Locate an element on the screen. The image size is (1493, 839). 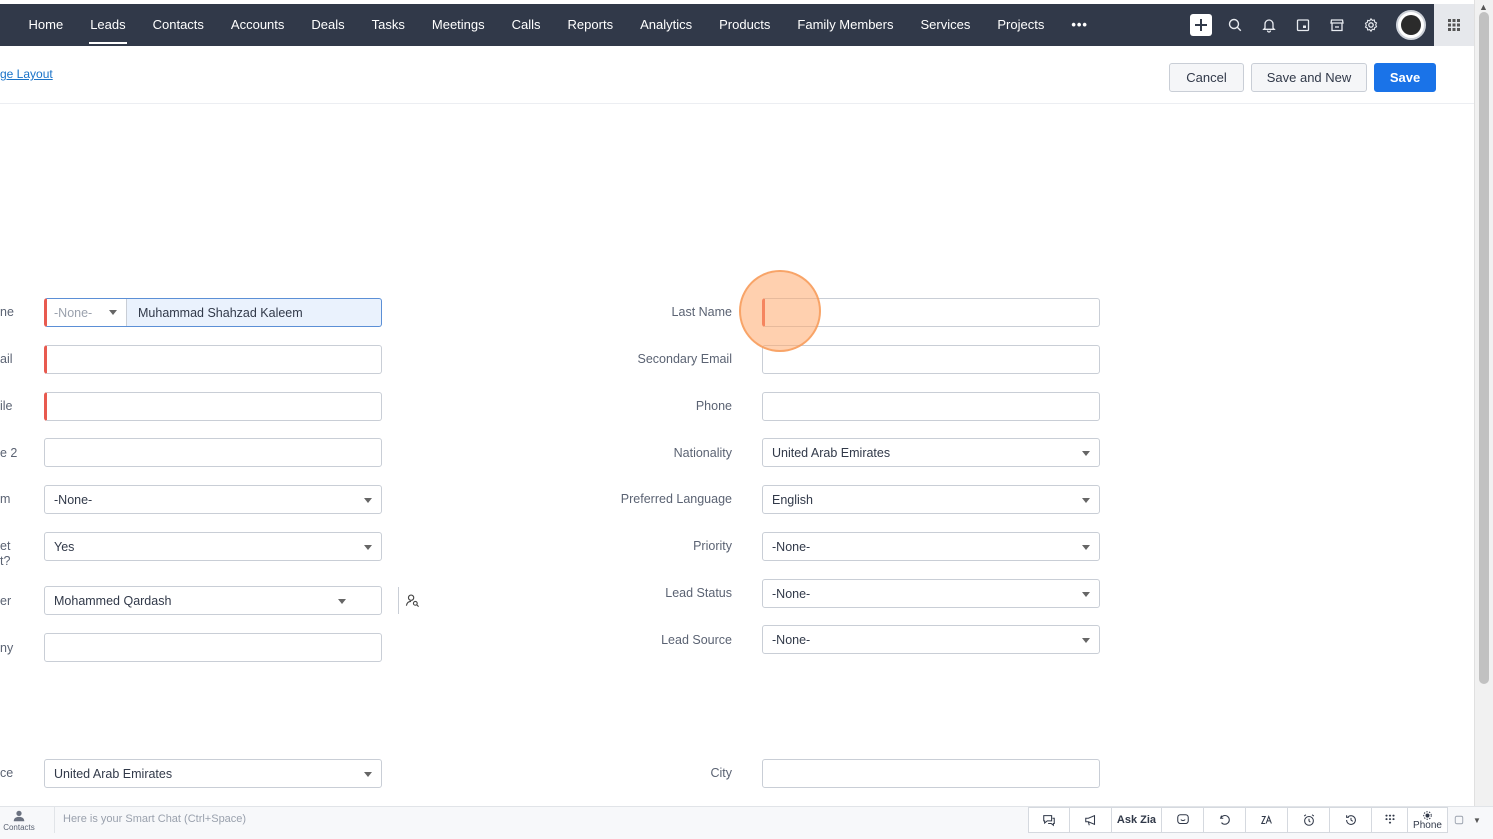
secondary-email-input is located at coordinates (931, 359).